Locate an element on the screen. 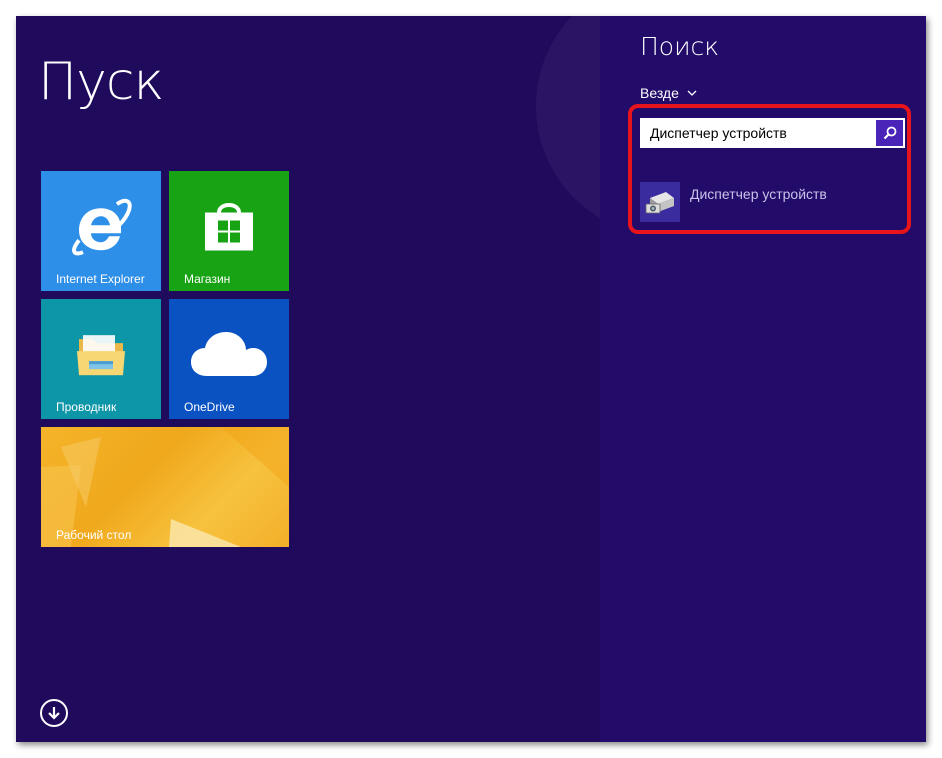 The image size is (942, 758). search-result-item: Диспетчер устройств is located at coordinates (767, 203).